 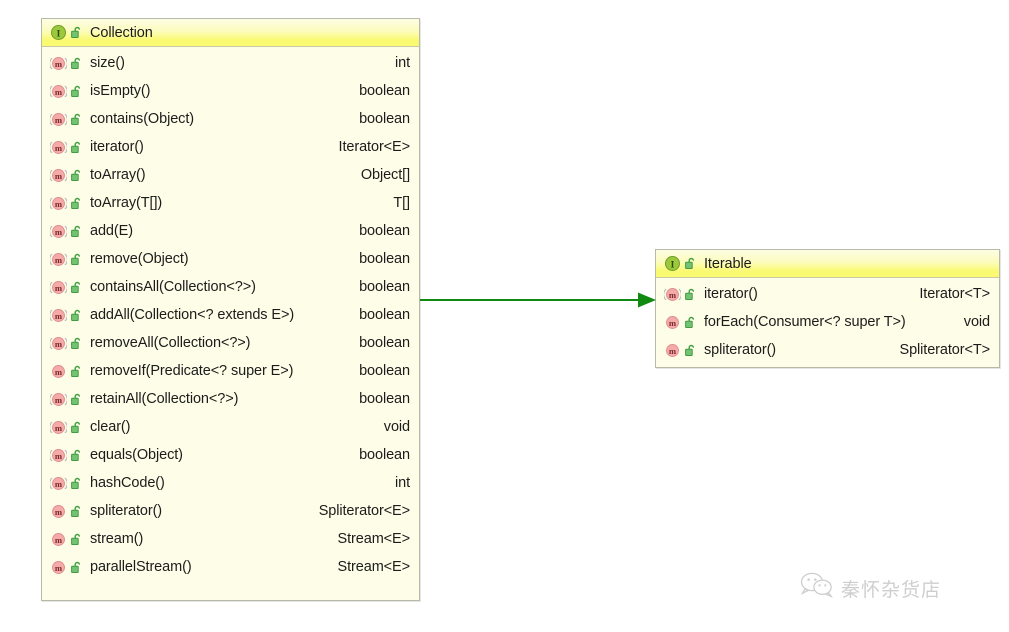 What do you see at coordinates (230, 427) in the screenshot?
I see `member-row: m clear() void` at bounding box center [230, 427].